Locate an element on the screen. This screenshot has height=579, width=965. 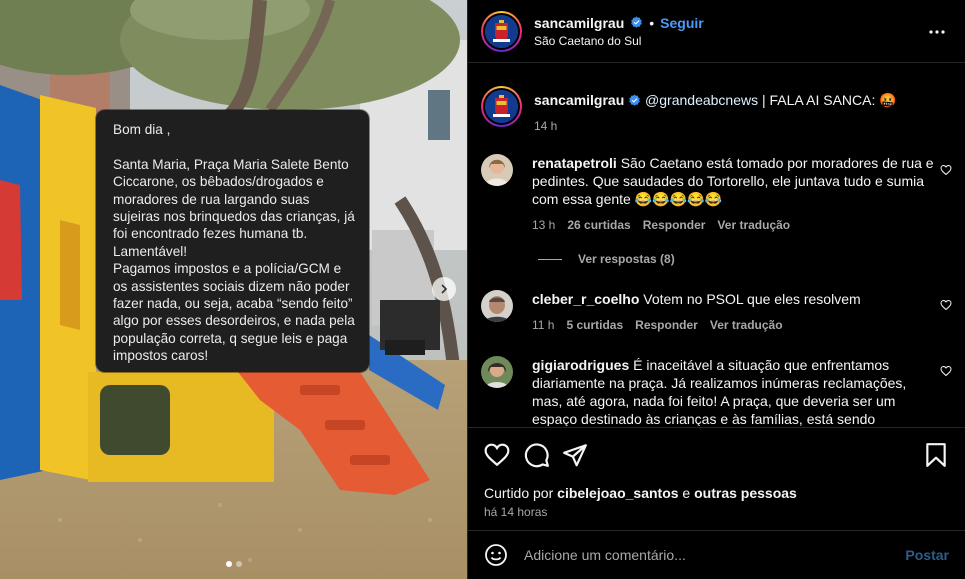
comment-username: cleber_r_coelho is located at coordinates (585, 299).